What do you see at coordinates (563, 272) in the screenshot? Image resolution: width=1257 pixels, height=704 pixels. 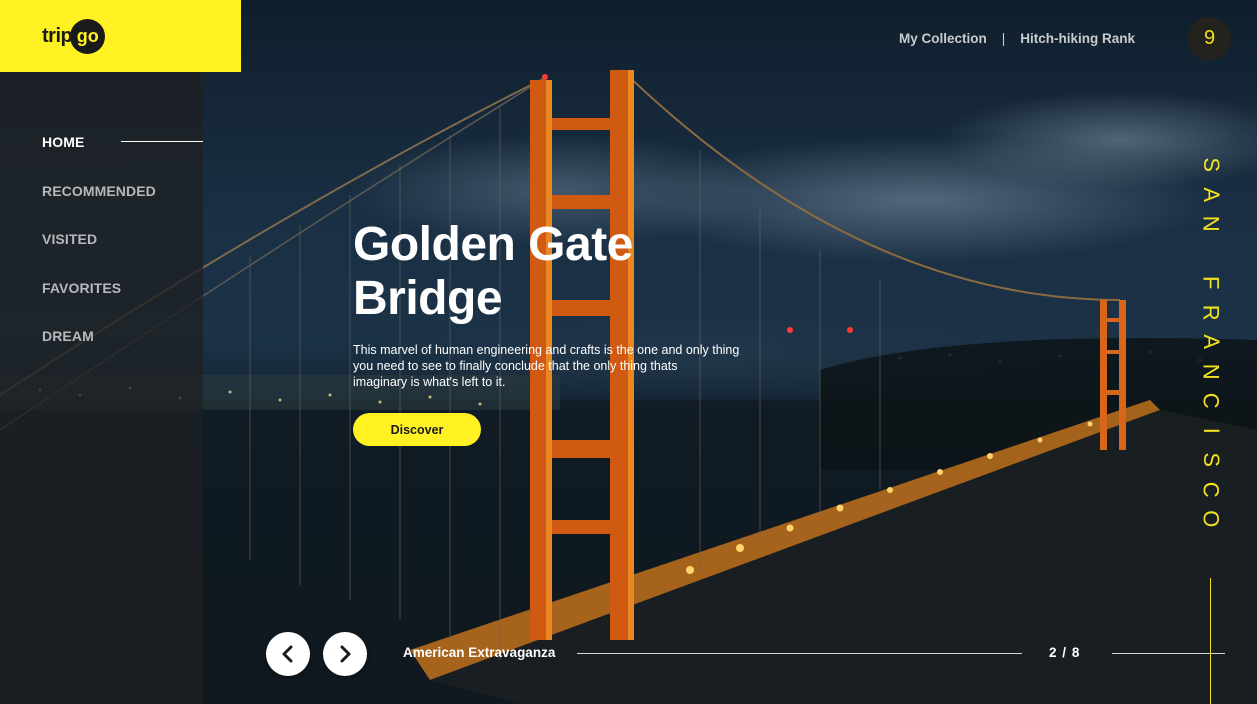 I see `page-title: Golden Gate Bridge` at bounding box center [563, 272].